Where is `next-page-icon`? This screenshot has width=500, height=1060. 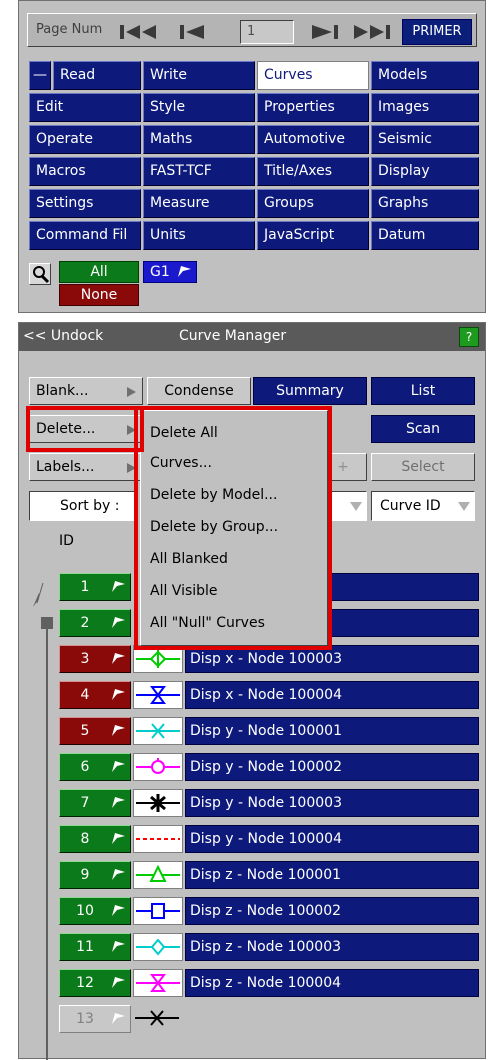
next-page-icon is located at coordinates (326, 32).